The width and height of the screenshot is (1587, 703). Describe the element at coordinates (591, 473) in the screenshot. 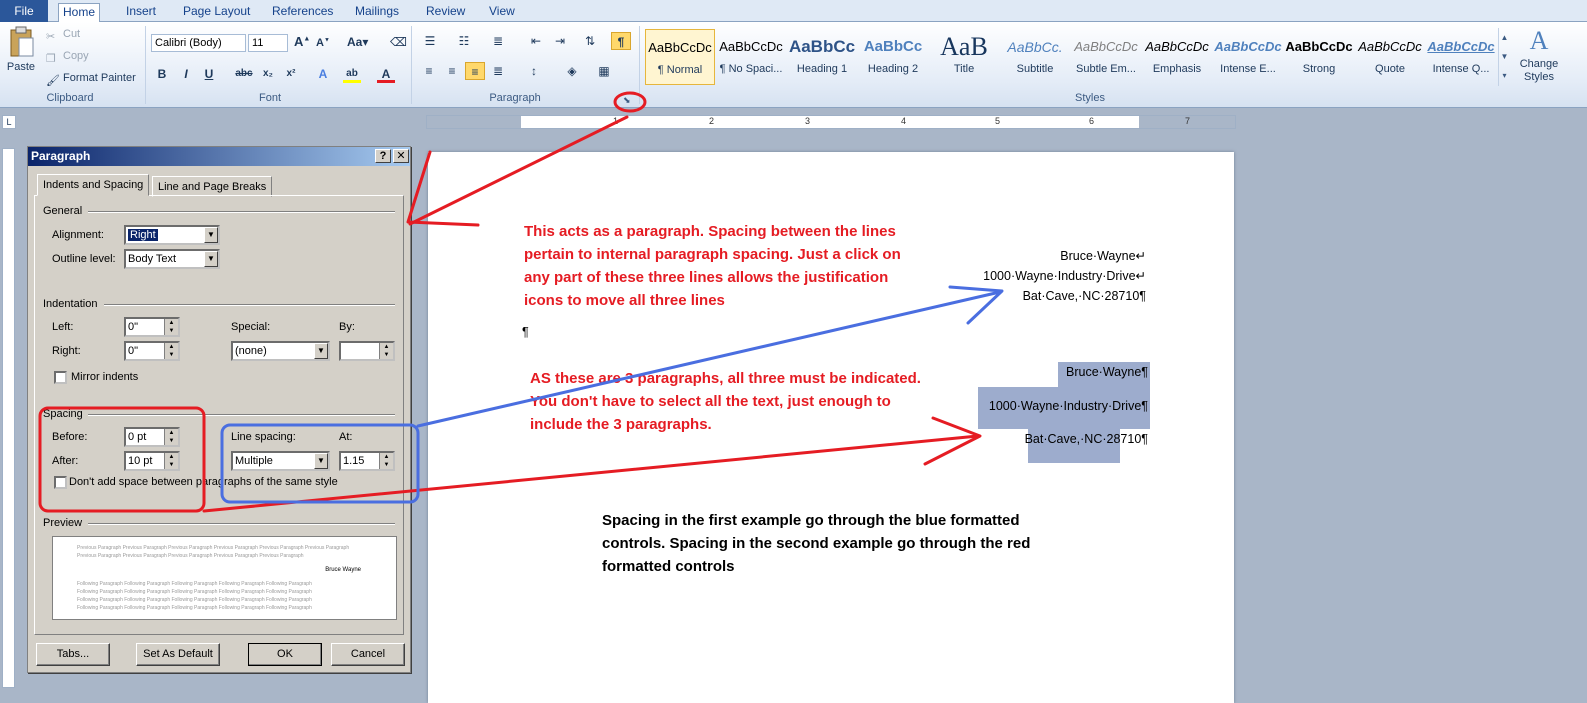

I see `arrow-to-paragraphs` at that location.